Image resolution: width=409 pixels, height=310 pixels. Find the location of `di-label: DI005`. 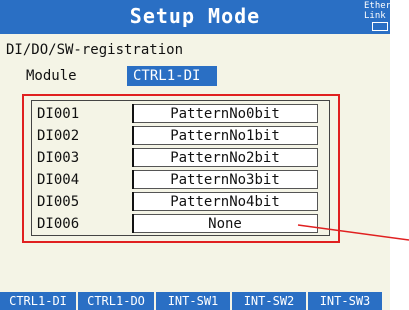

di-label: DI005 is located at coordinates (58, 202).